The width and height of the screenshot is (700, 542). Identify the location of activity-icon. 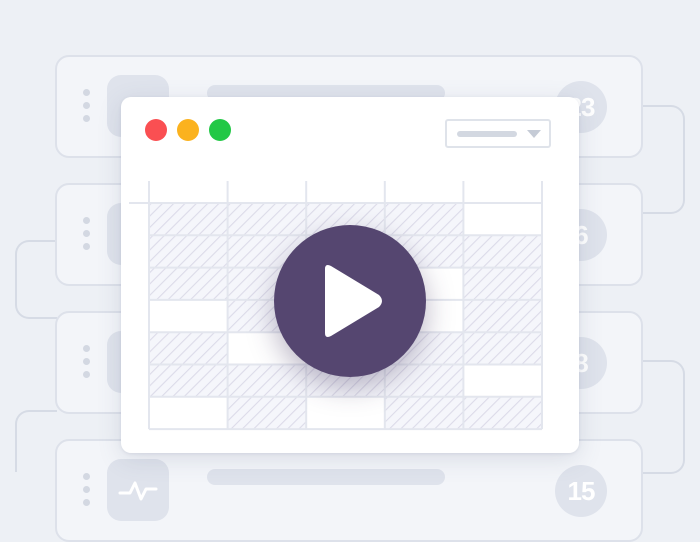
(138, 490).